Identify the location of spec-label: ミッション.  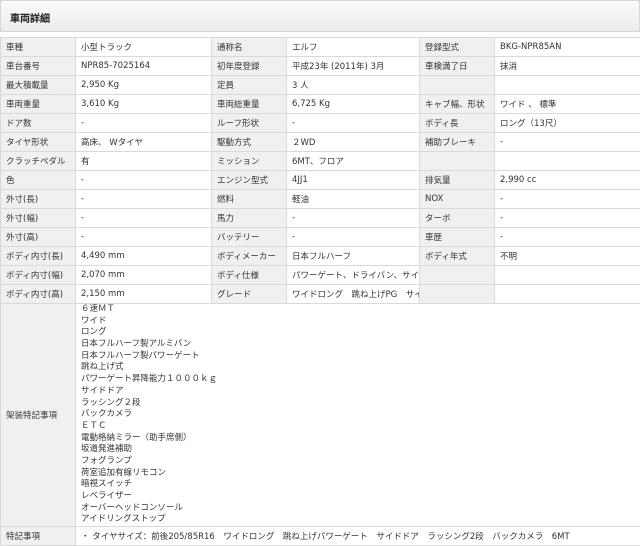
(249, 161).